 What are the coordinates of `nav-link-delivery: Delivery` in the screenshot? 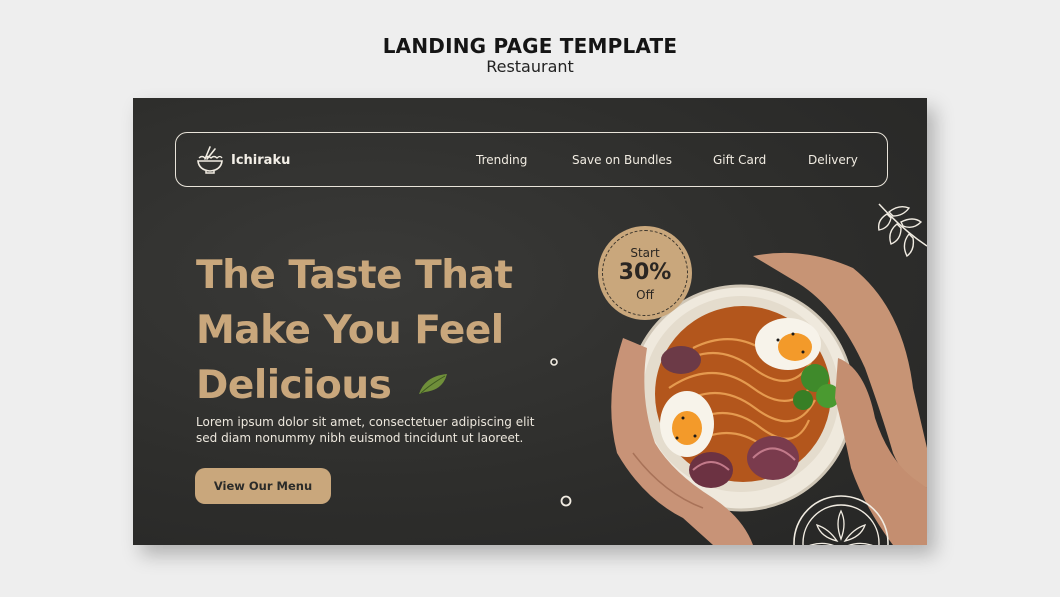 It's located at (833, 160).